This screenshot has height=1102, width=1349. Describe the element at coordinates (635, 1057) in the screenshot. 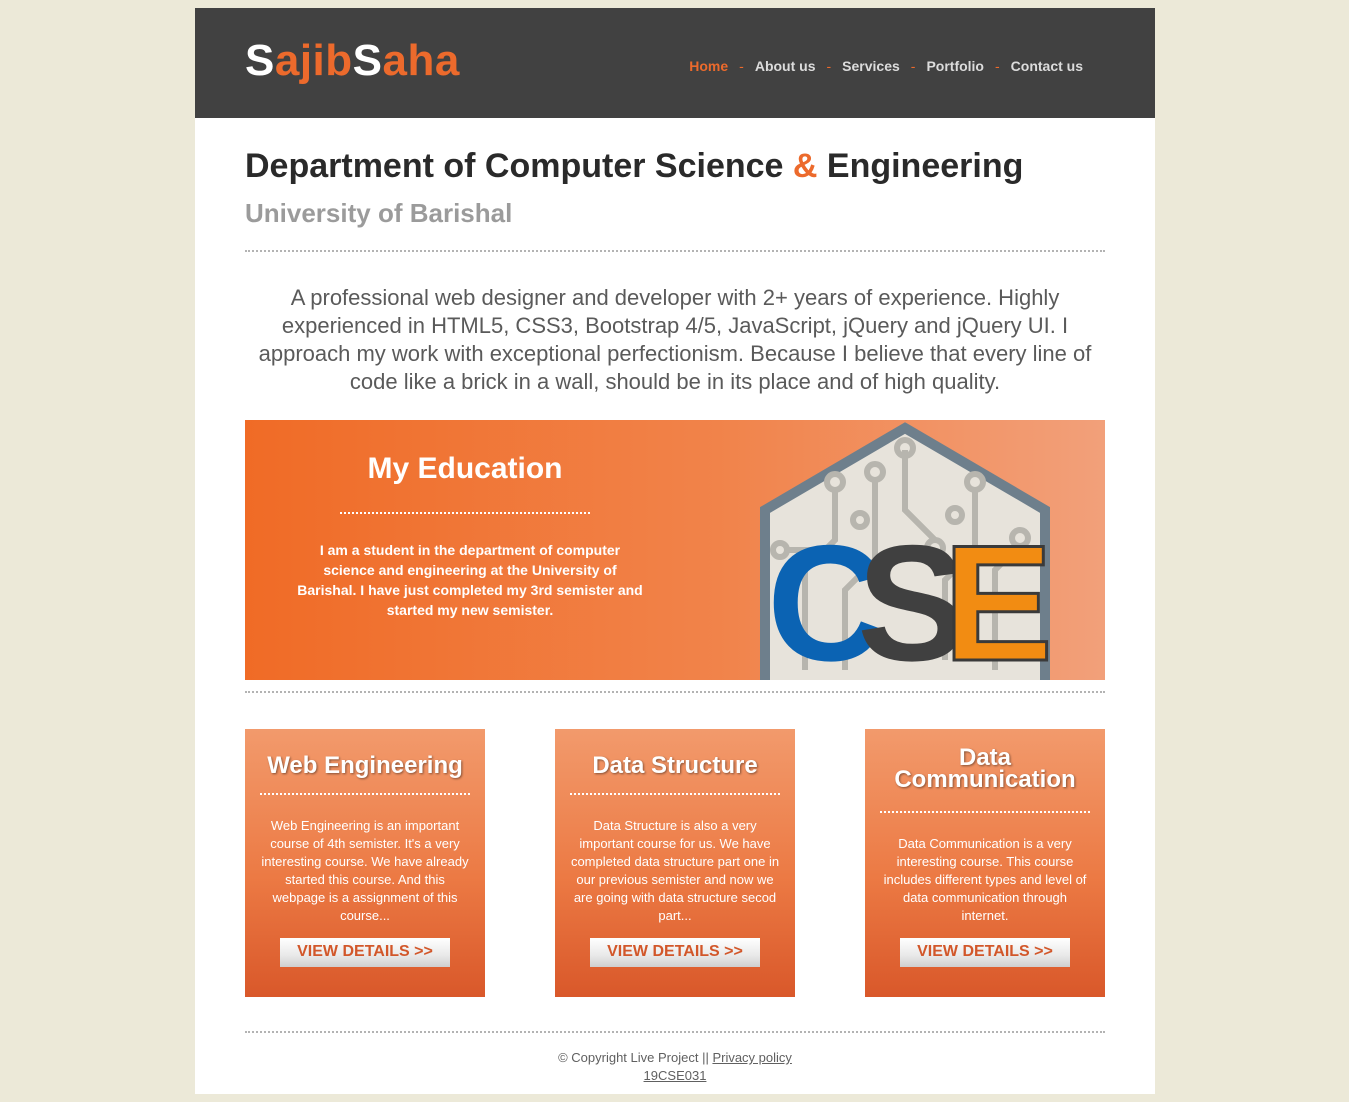

I see `copyright-text: © Copyright Live Project ||` at that location.